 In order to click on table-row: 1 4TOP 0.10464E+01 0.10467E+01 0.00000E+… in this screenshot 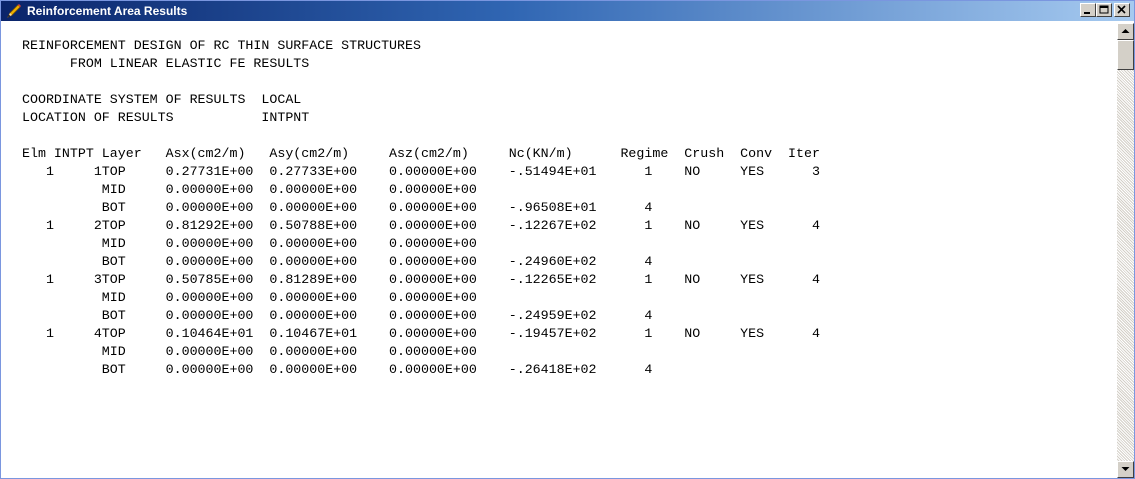, I will do `click(421, 333)`.